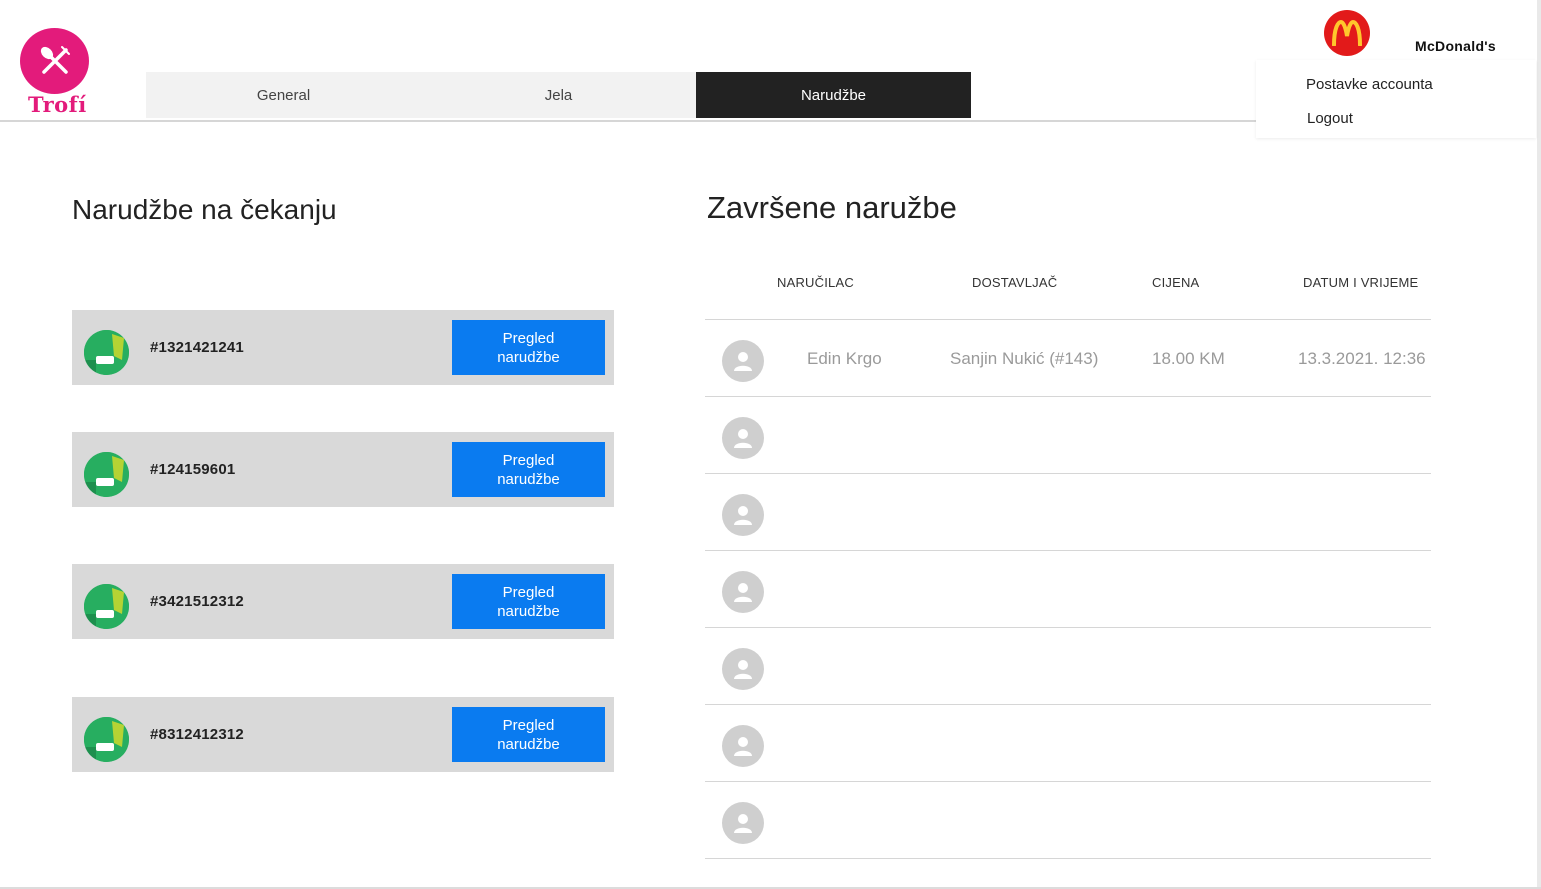 Image resolution: width=1541 pixels, height=889 pixels. I want to click on main-tabs: General Jela Narudžbe, so click(558, 95).